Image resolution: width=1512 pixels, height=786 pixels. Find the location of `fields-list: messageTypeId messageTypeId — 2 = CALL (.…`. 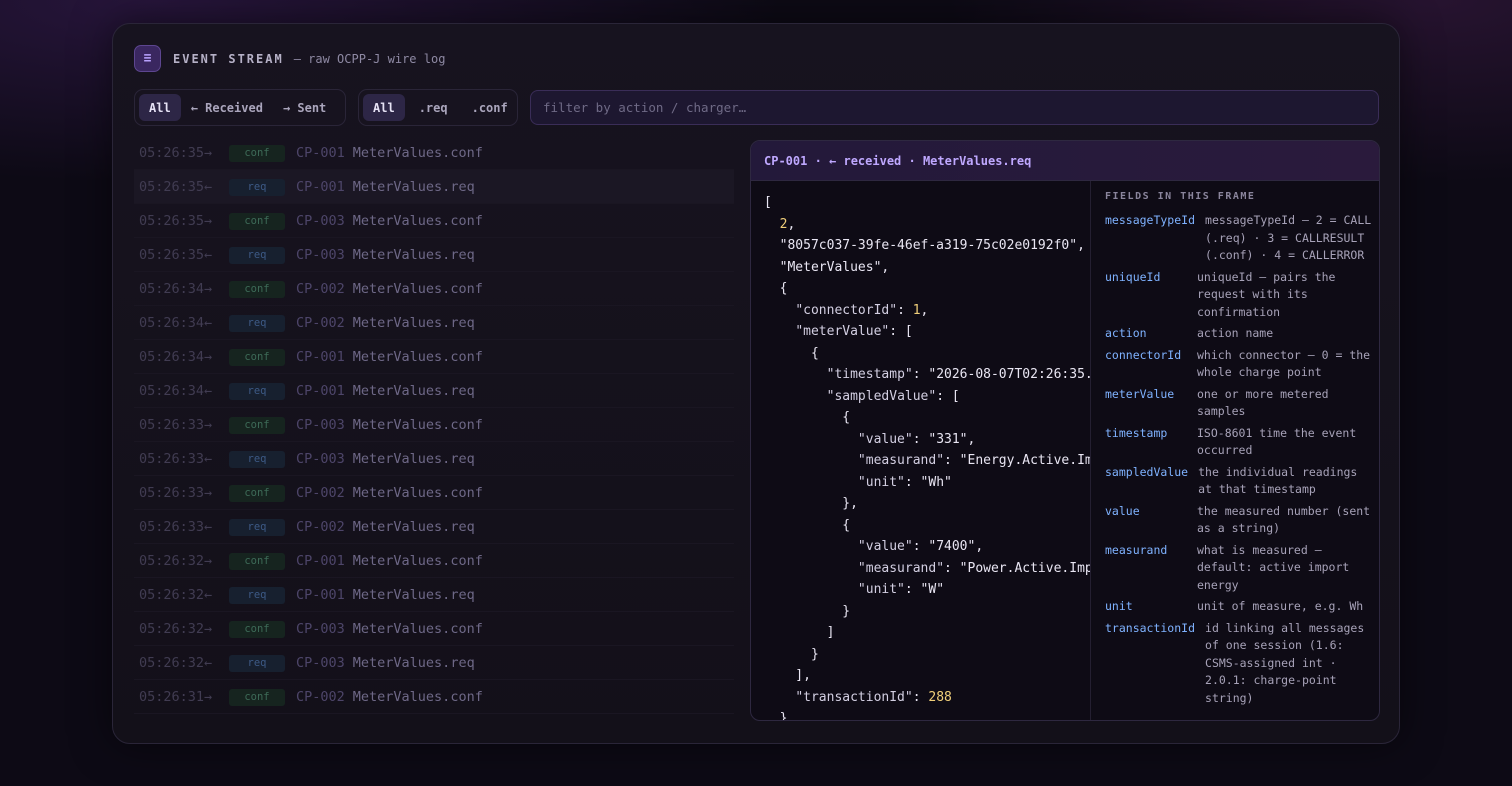

fields-list: messageTypeId messageTypeId — 2 = CALL (.… is located at coordinates (1242, 460).